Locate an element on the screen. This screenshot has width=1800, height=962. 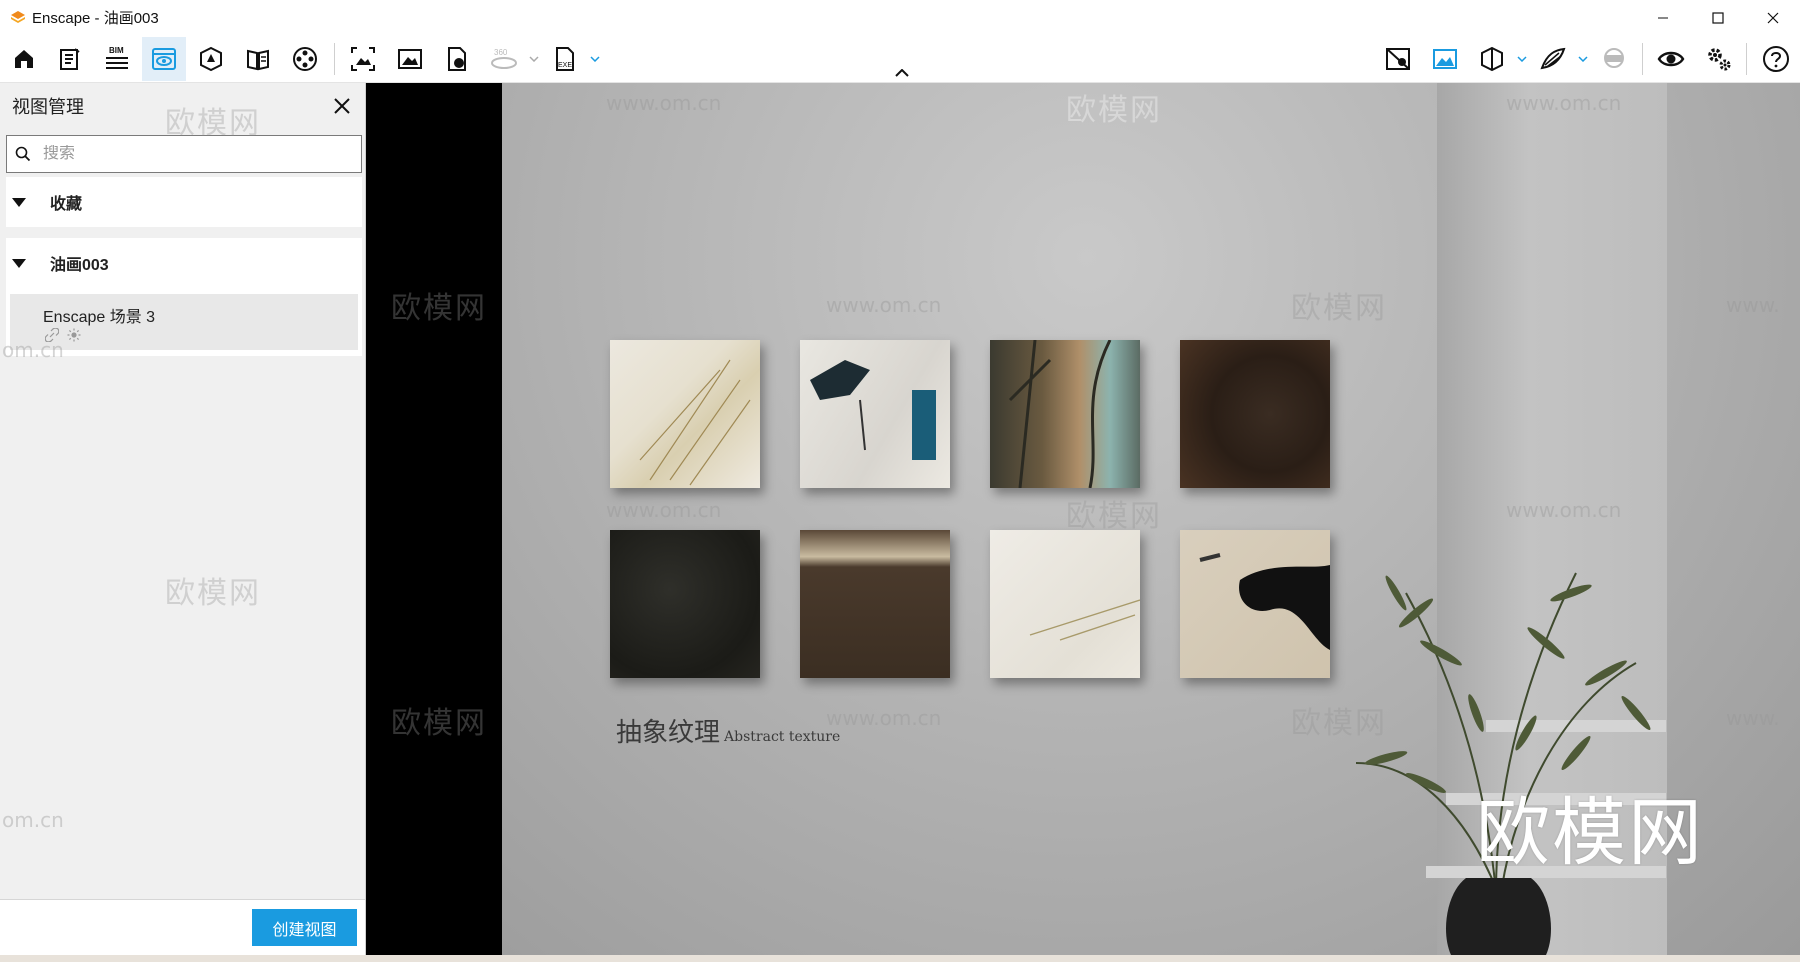
minimize-button is located at coordinates (1662, 17).